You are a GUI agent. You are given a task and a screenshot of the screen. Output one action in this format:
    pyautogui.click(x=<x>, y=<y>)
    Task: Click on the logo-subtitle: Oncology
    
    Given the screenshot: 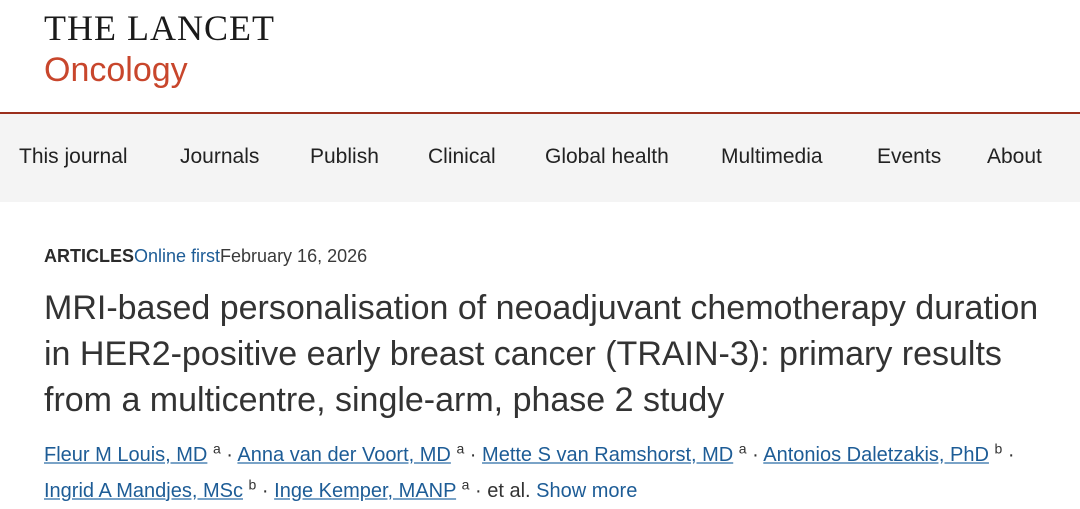 What is the action you would take?
    pyautogui.click(x=116, y=70)
    